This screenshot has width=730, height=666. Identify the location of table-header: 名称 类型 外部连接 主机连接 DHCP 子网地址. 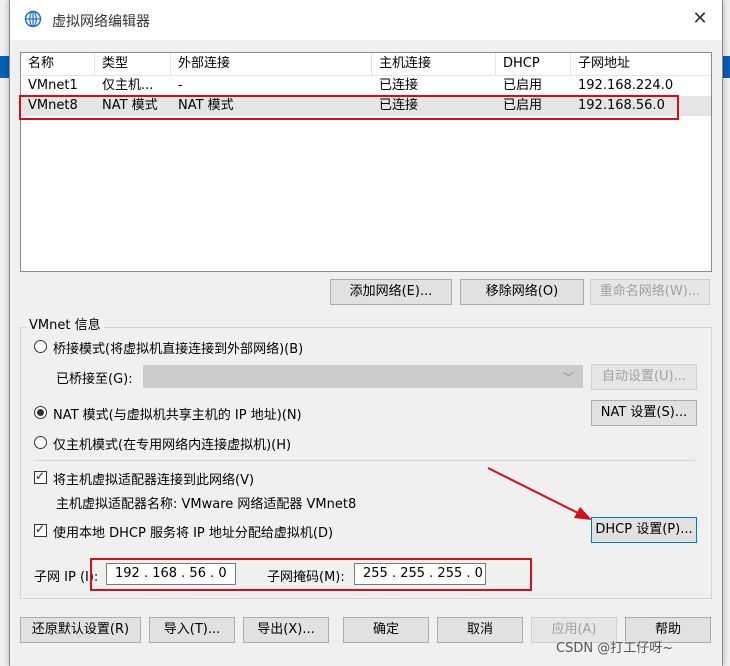
(366, 64).